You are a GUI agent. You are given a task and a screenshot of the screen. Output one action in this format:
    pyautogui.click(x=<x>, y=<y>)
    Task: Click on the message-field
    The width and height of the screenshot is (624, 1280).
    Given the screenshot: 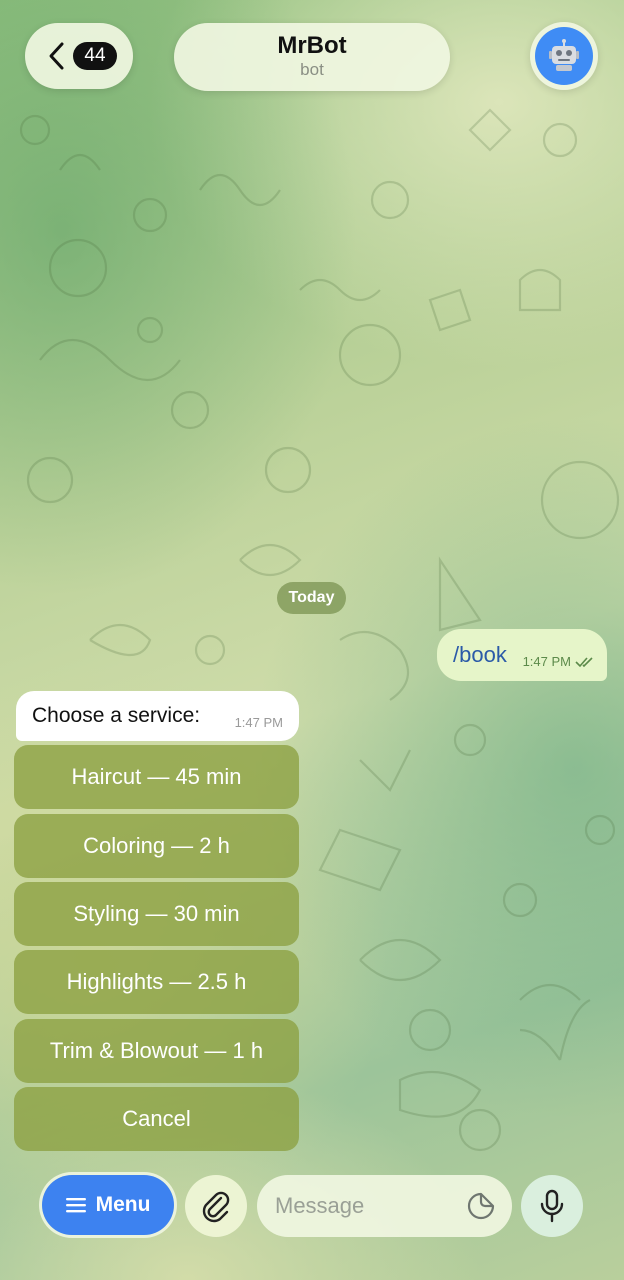 What is the action you would take?
    pyautogui.click(x=384, y=1206)
    